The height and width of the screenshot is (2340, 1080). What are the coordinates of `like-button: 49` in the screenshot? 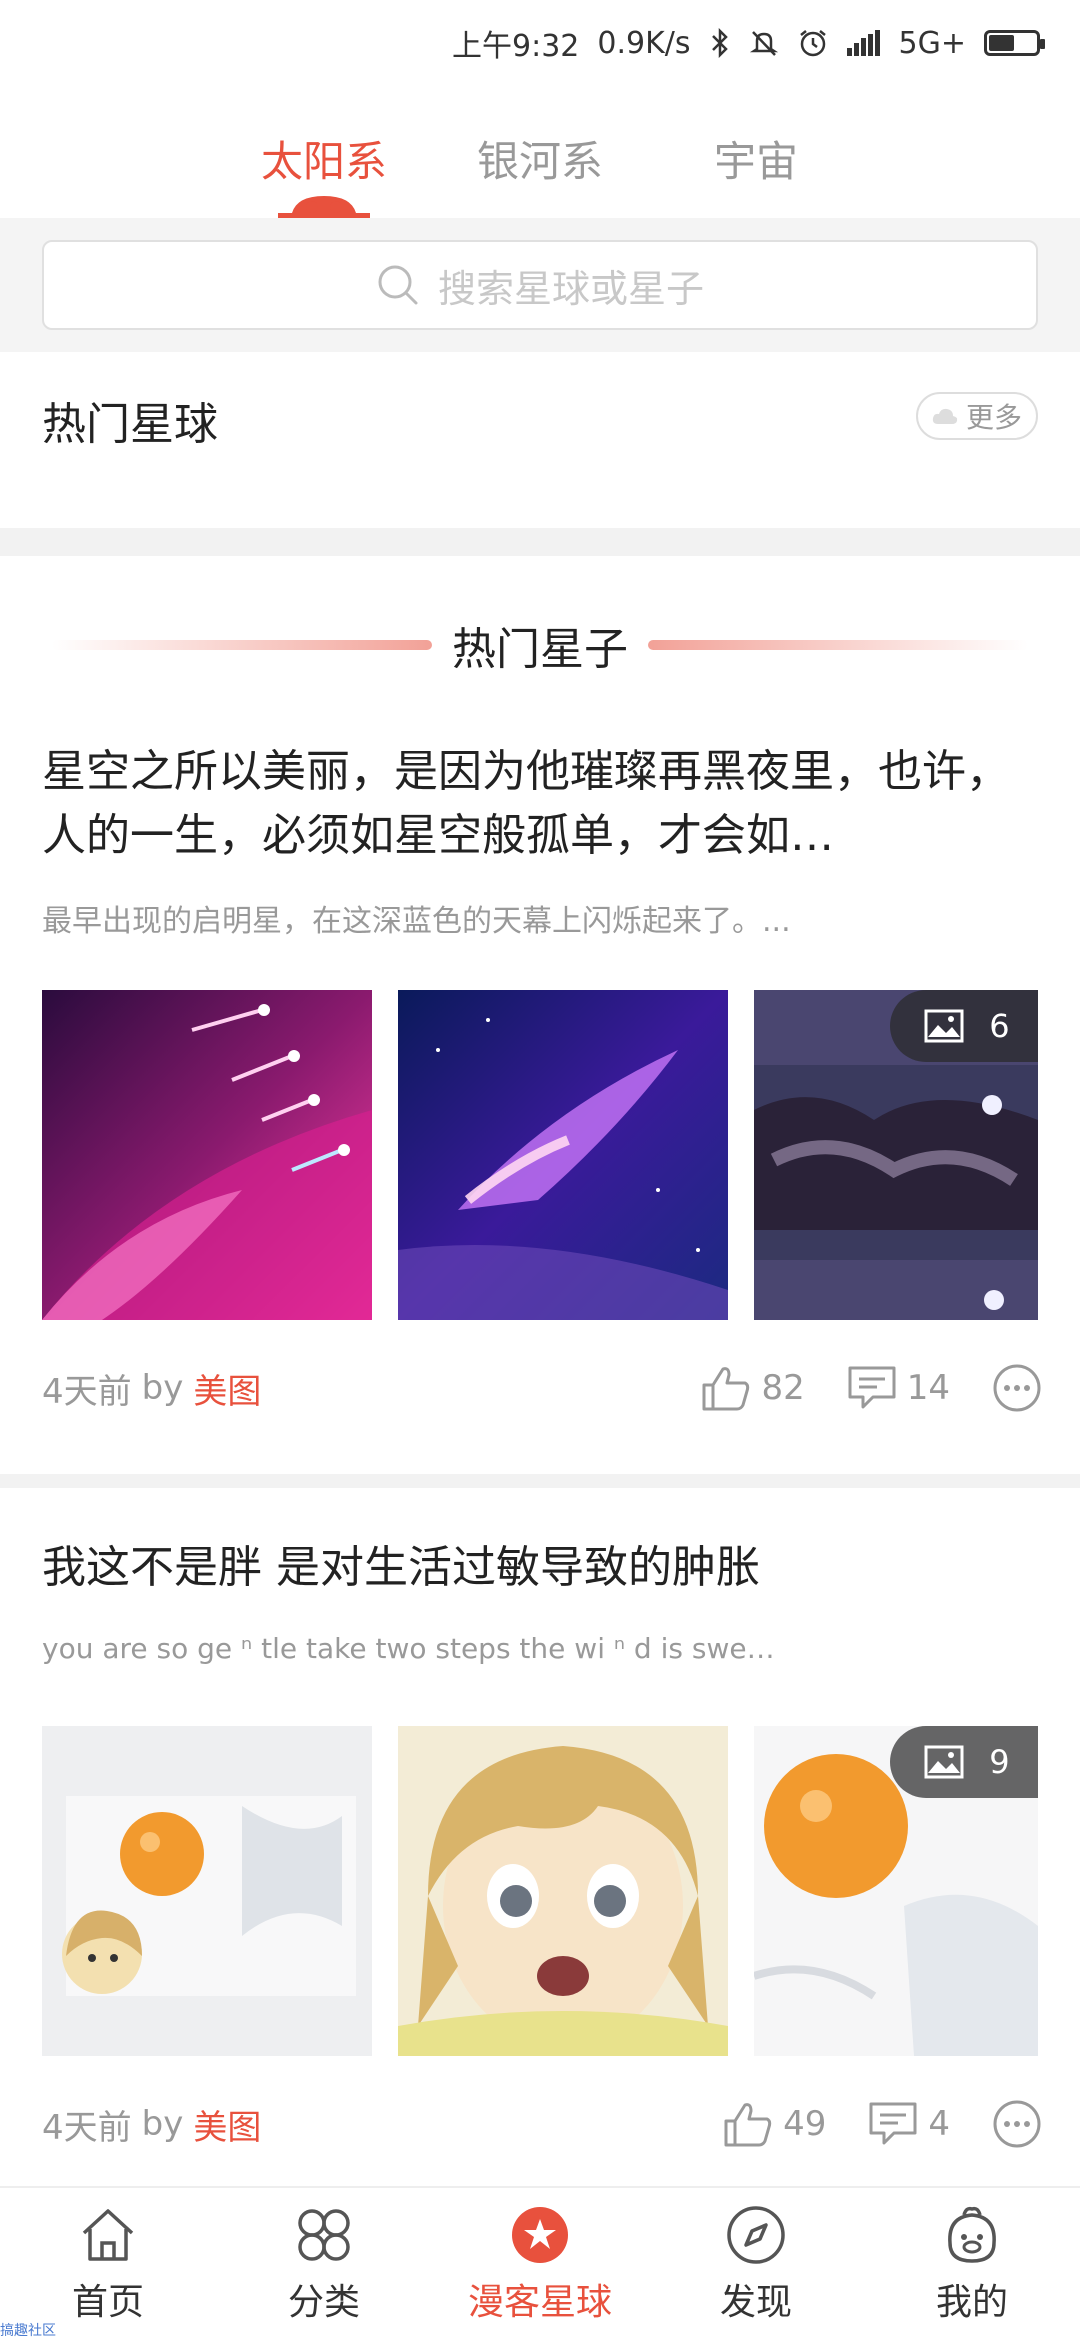 It's located at (774, 2124).